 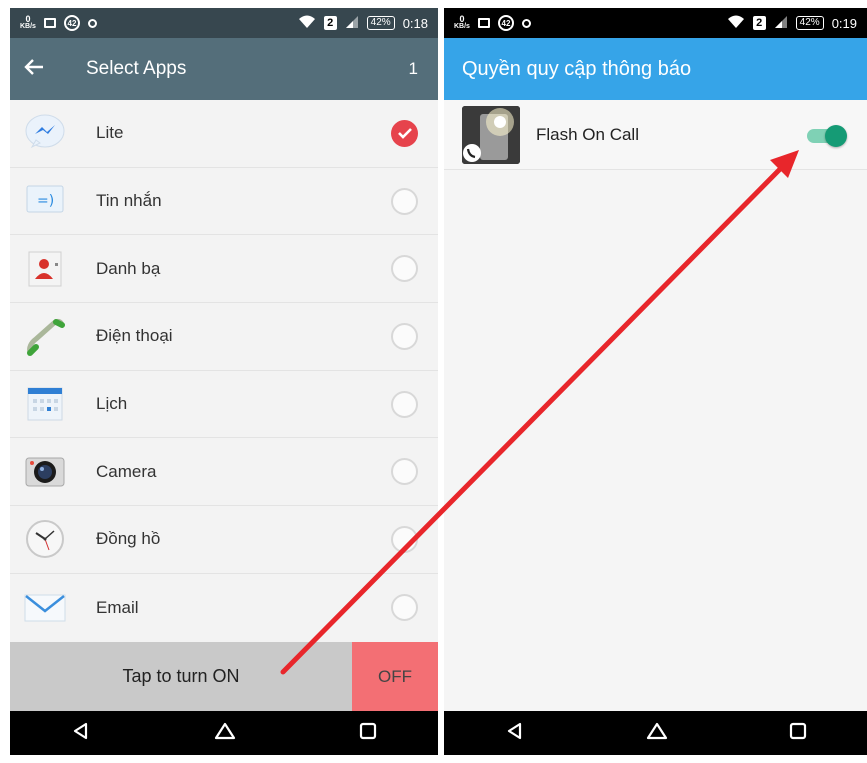 What do you see at coordinates (134, 336) in the screenshot?
I see `app-label: Điện thoại` at bounding box center [134, 336].